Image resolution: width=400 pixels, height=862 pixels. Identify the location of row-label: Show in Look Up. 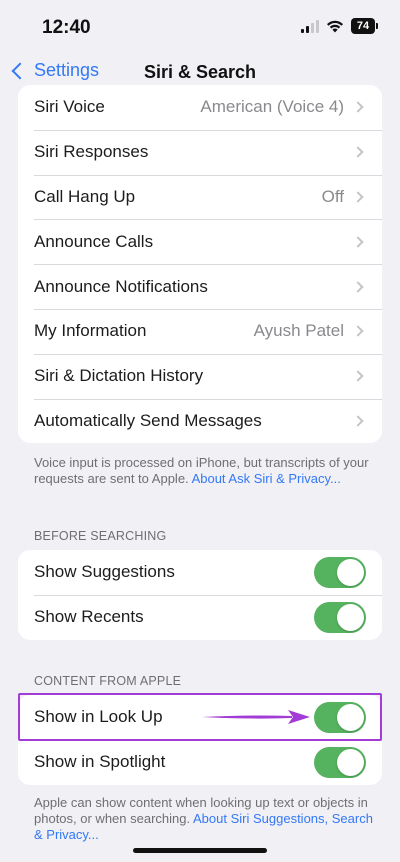
(98, 717).